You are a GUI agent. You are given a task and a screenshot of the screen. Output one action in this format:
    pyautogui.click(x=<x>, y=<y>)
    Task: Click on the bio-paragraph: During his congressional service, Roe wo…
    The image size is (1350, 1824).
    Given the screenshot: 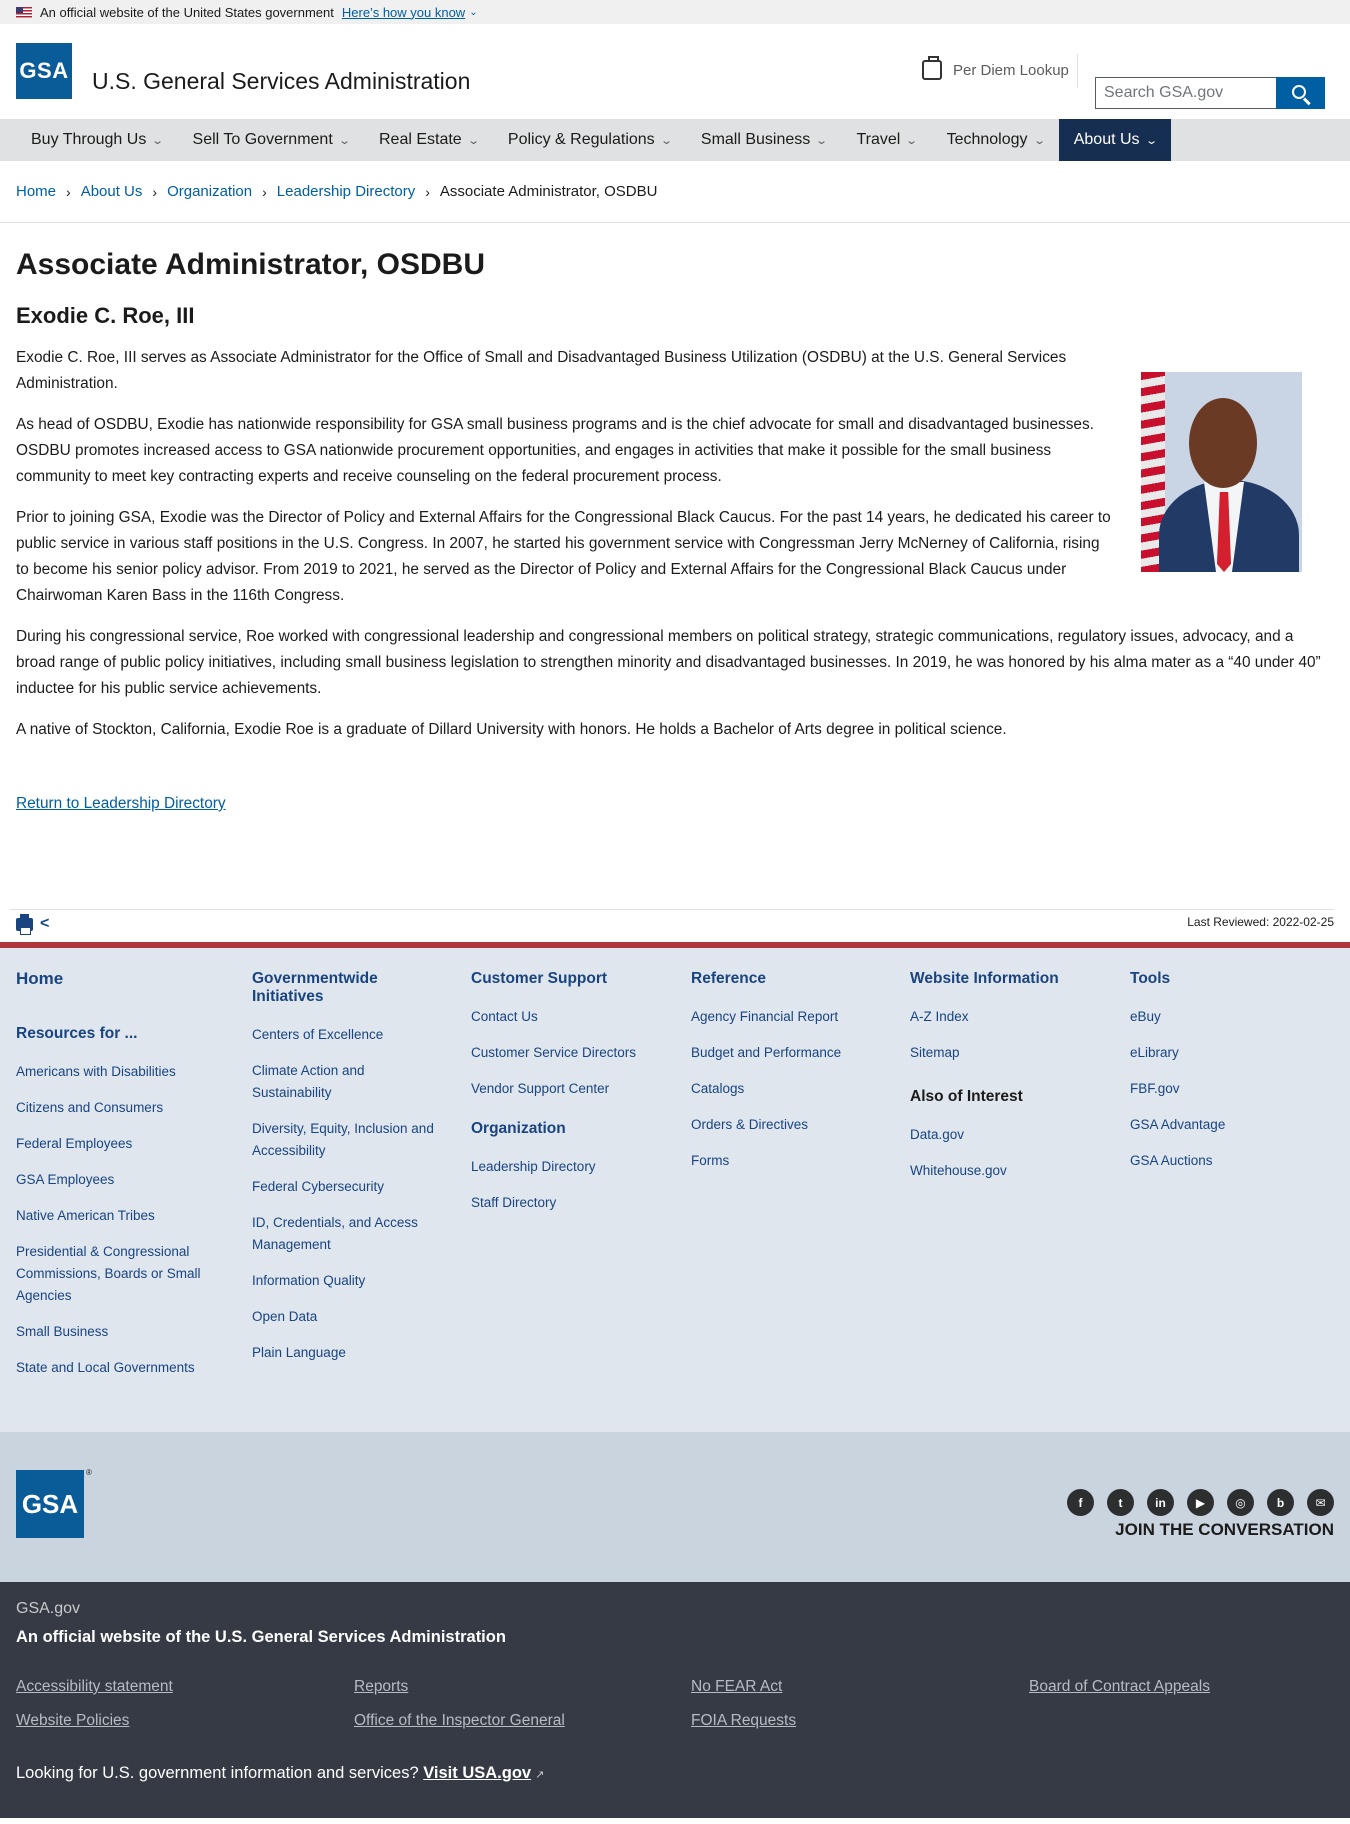 What is the action you would take?
    pyautogui.click(x=668, y=662)
    